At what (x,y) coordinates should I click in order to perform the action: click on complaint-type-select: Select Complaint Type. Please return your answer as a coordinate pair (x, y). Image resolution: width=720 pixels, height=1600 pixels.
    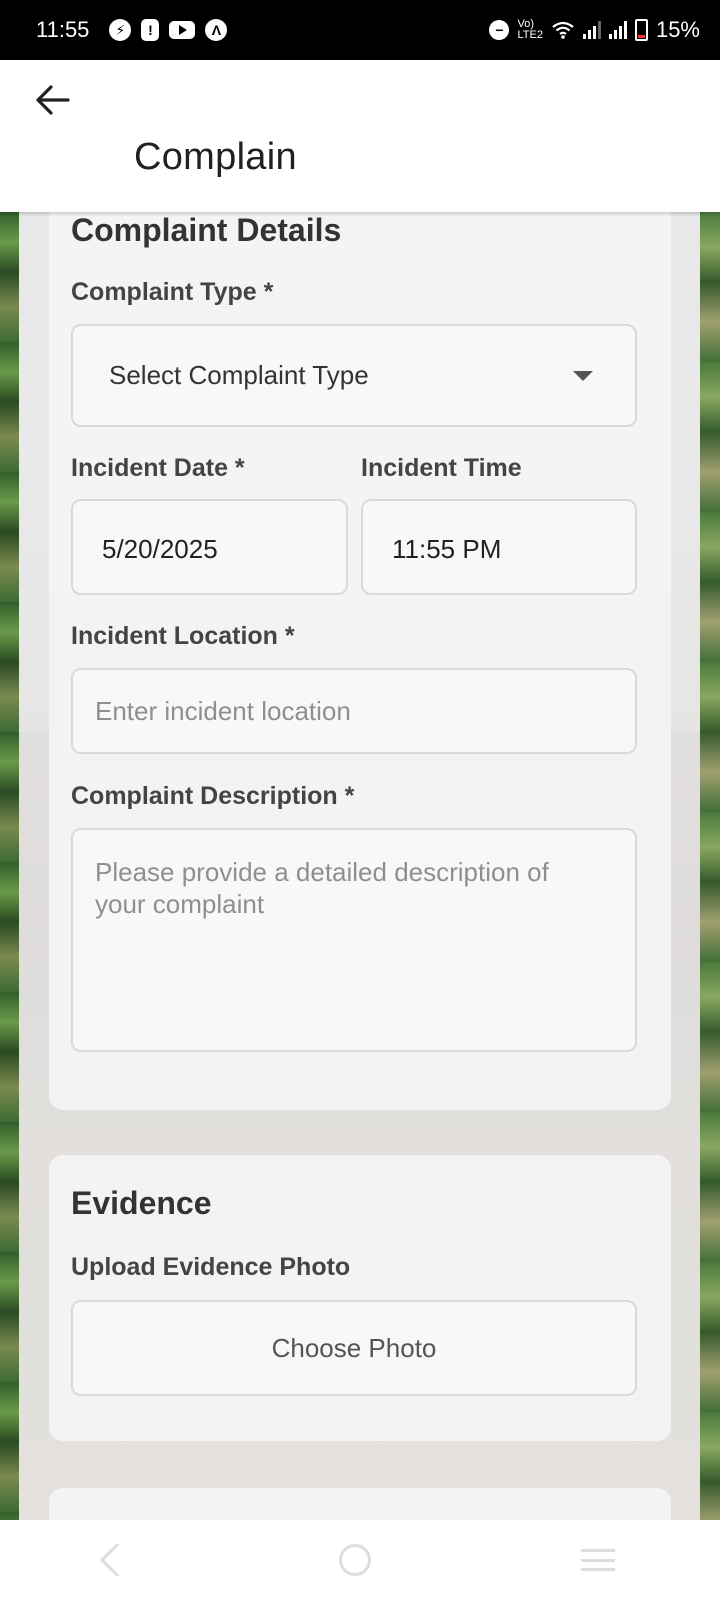
    Looking at the image, I should click on (354, 375).